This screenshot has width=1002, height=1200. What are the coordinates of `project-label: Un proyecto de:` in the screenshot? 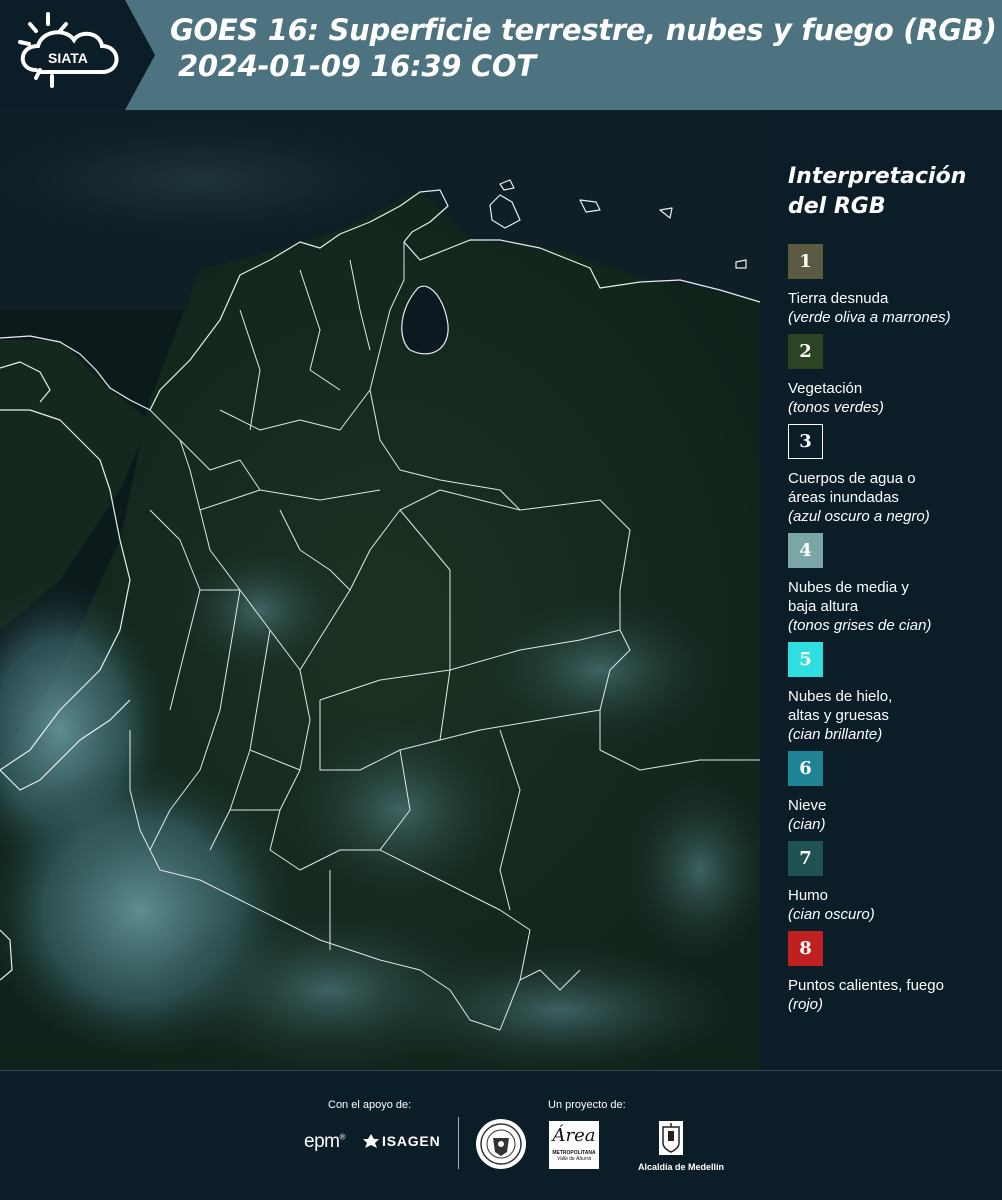 It's located at (587, 1105).